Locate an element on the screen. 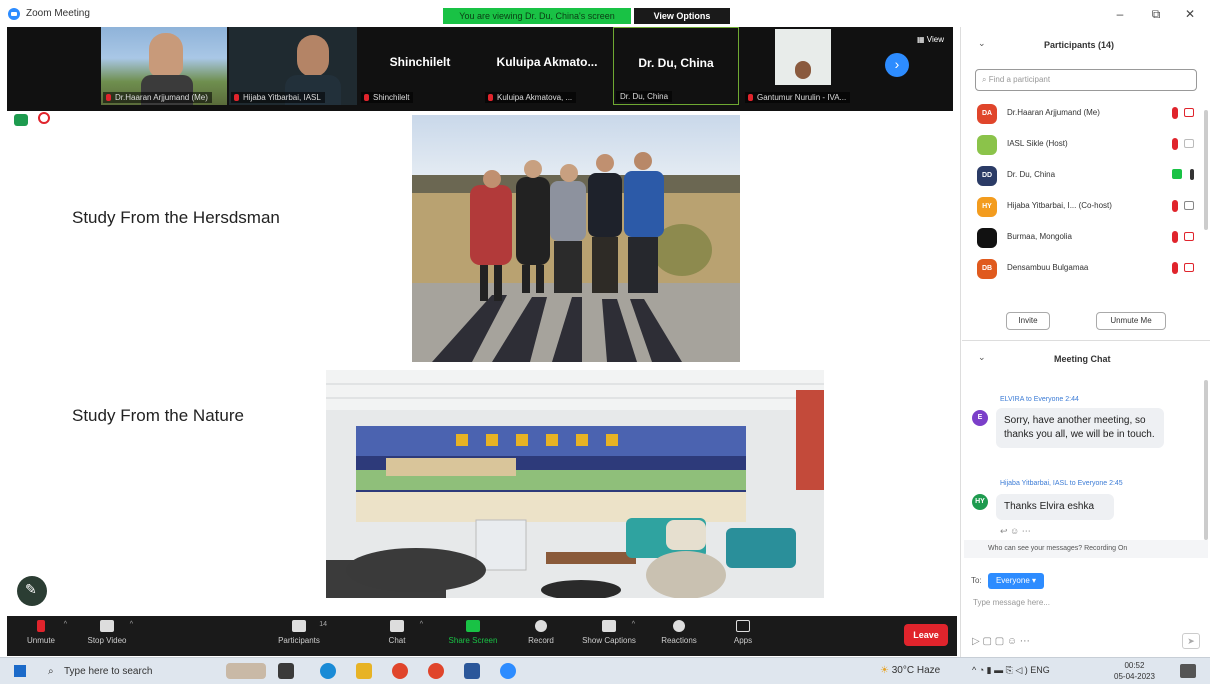  taskbar-clock: 00:52 05-04-2023 is located at coordinates (1134, 671).